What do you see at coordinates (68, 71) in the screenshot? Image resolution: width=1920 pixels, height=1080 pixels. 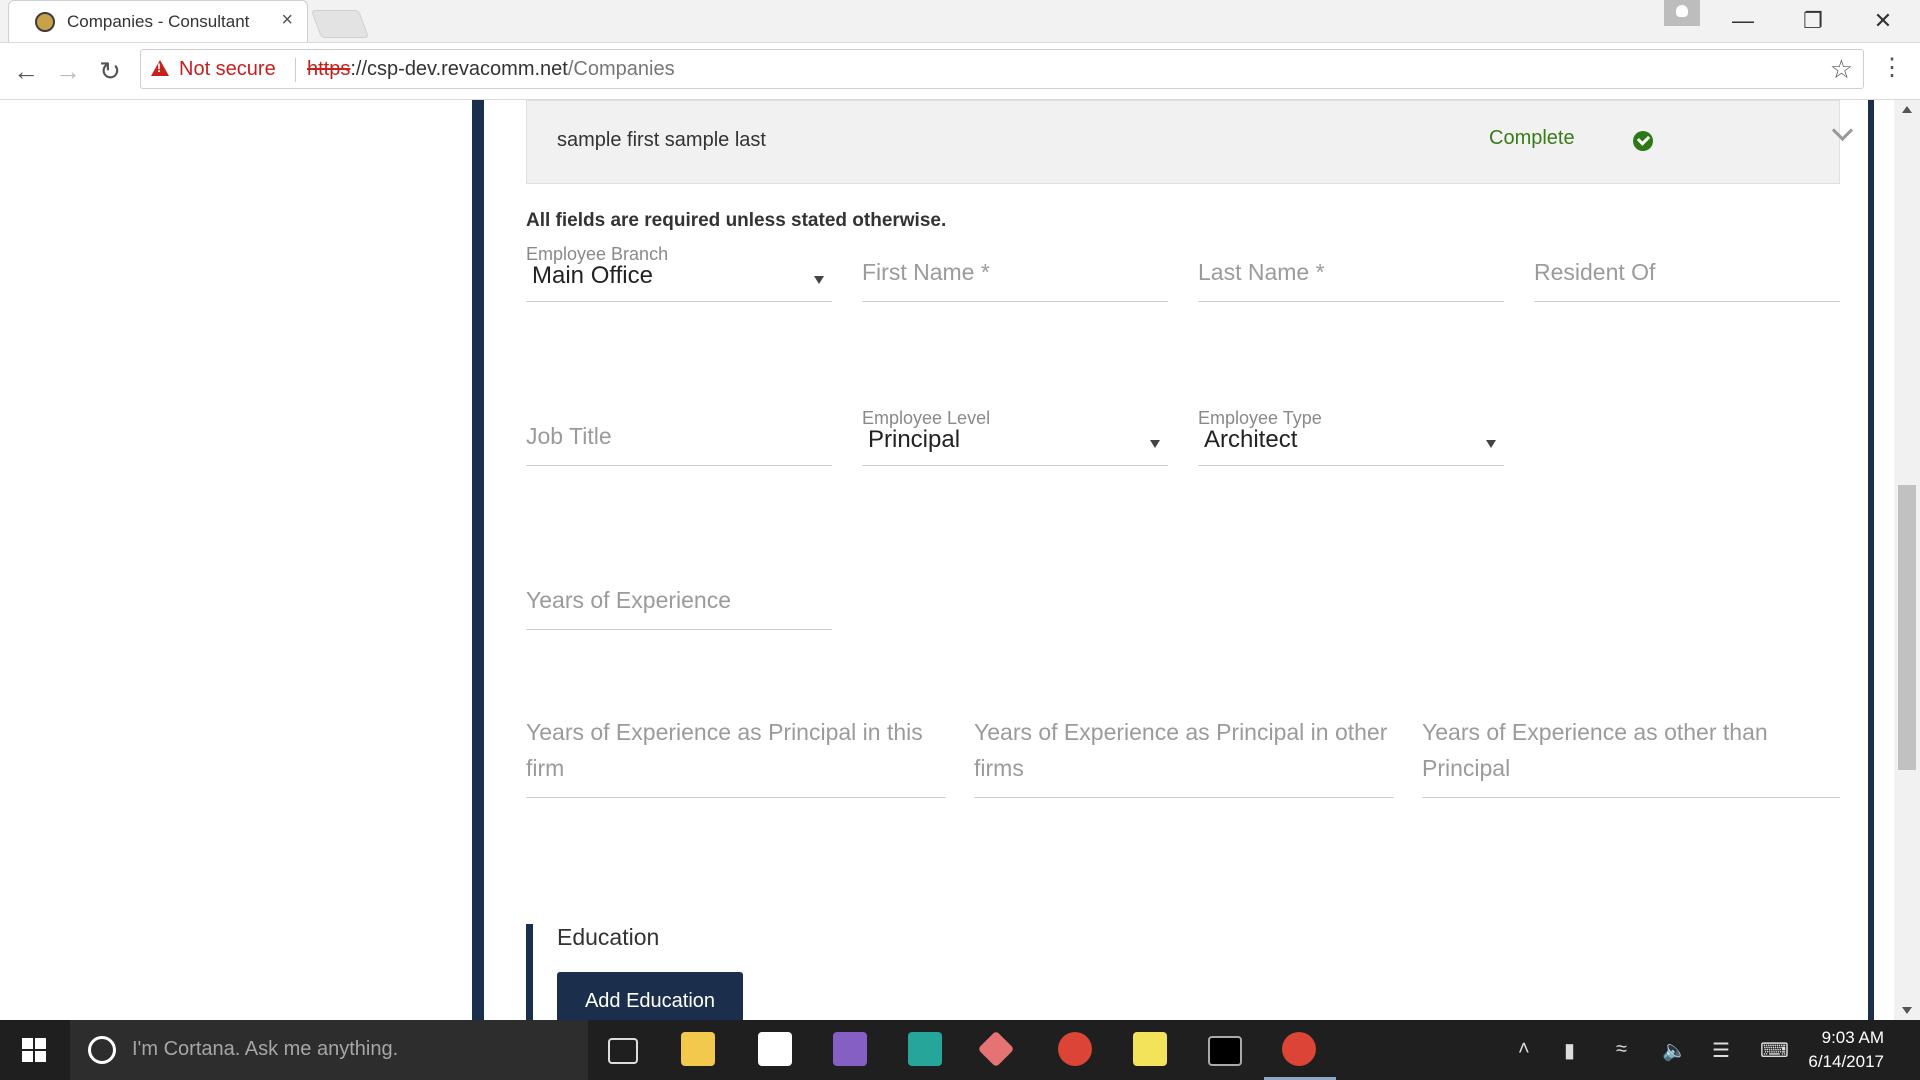 I see `forward-arrow-icon: →` at bounding box center [68, 71].